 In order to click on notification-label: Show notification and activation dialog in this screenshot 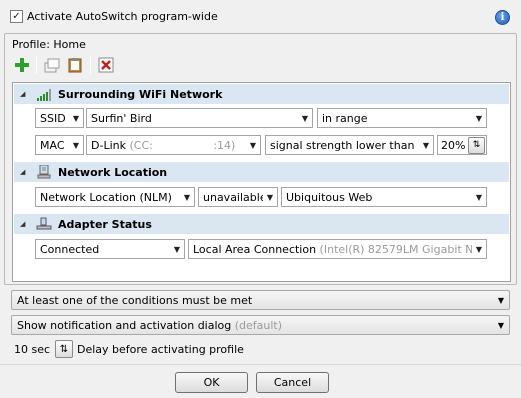, I will do `click(124, 325)`.